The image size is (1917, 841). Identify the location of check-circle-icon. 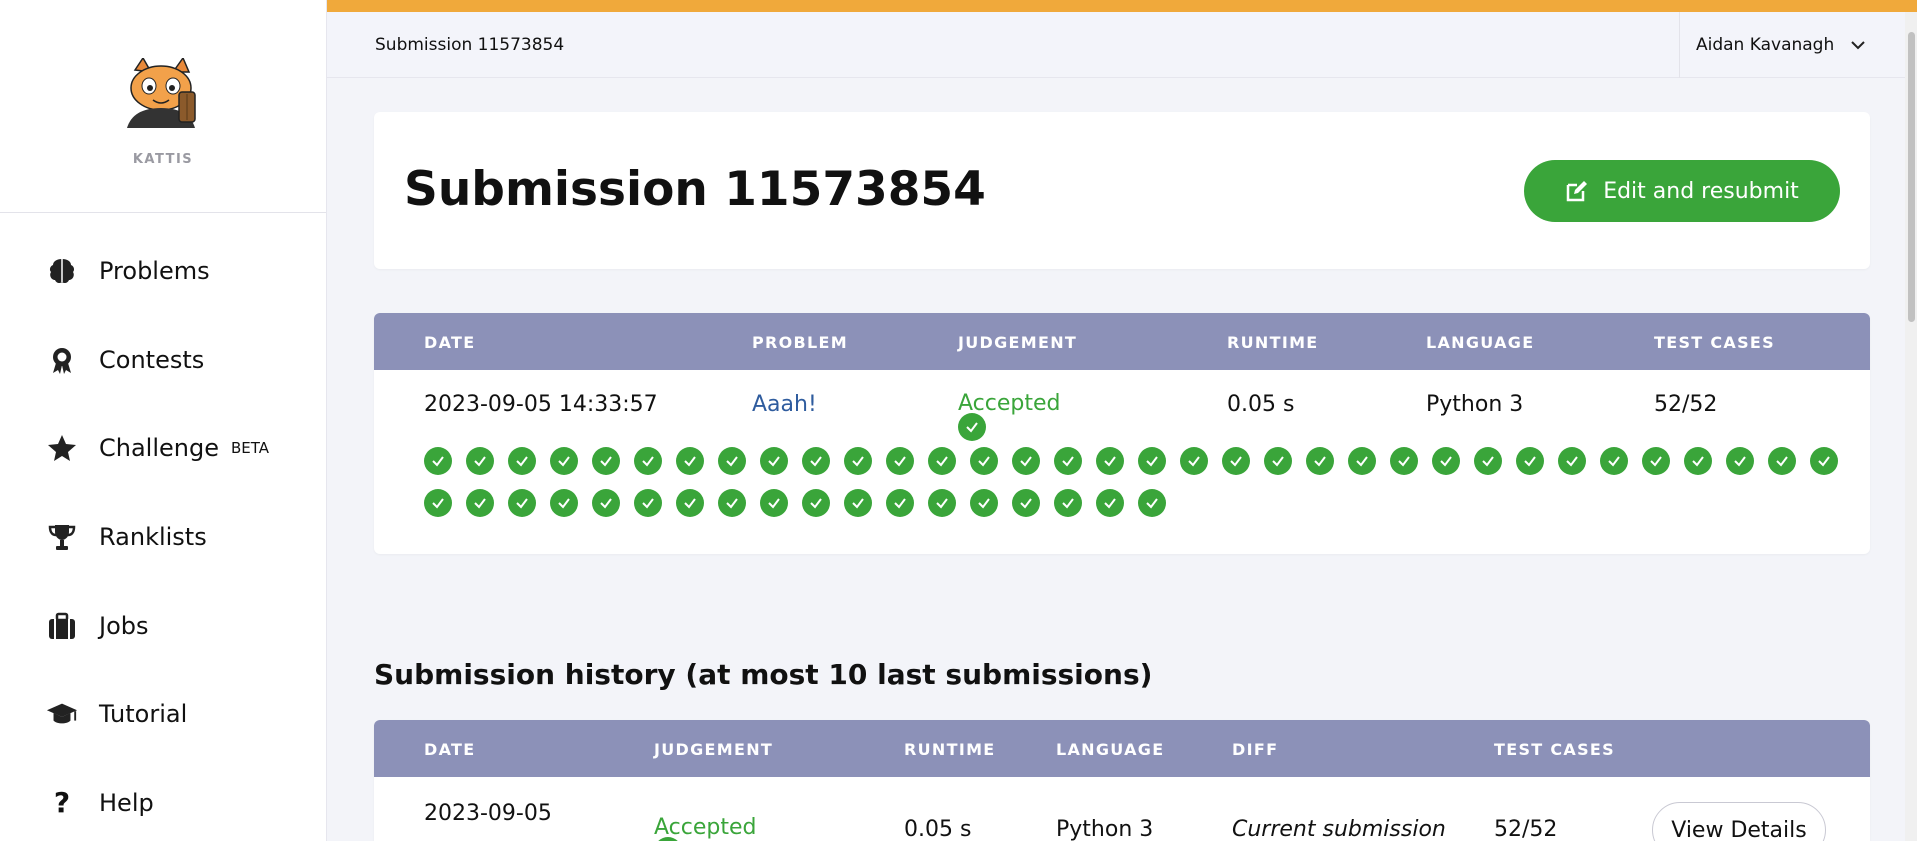
(972, 427).